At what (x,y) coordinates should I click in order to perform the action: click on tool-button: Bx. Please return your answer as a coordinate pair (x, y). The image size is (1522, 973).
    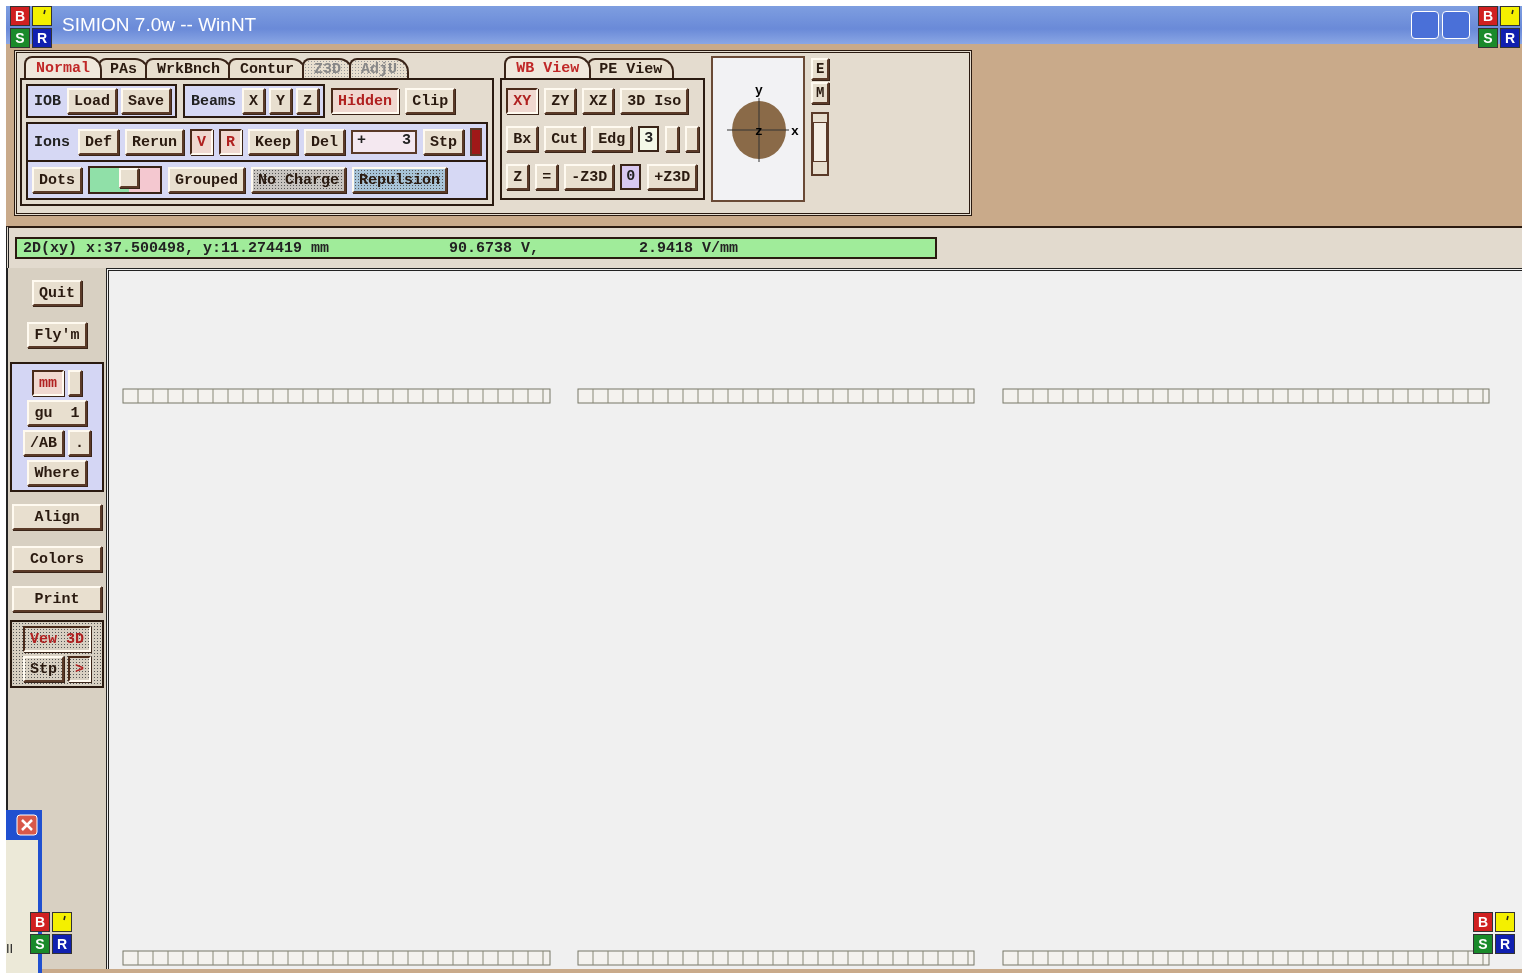
    Looking at the image, I should click on (522, 139).